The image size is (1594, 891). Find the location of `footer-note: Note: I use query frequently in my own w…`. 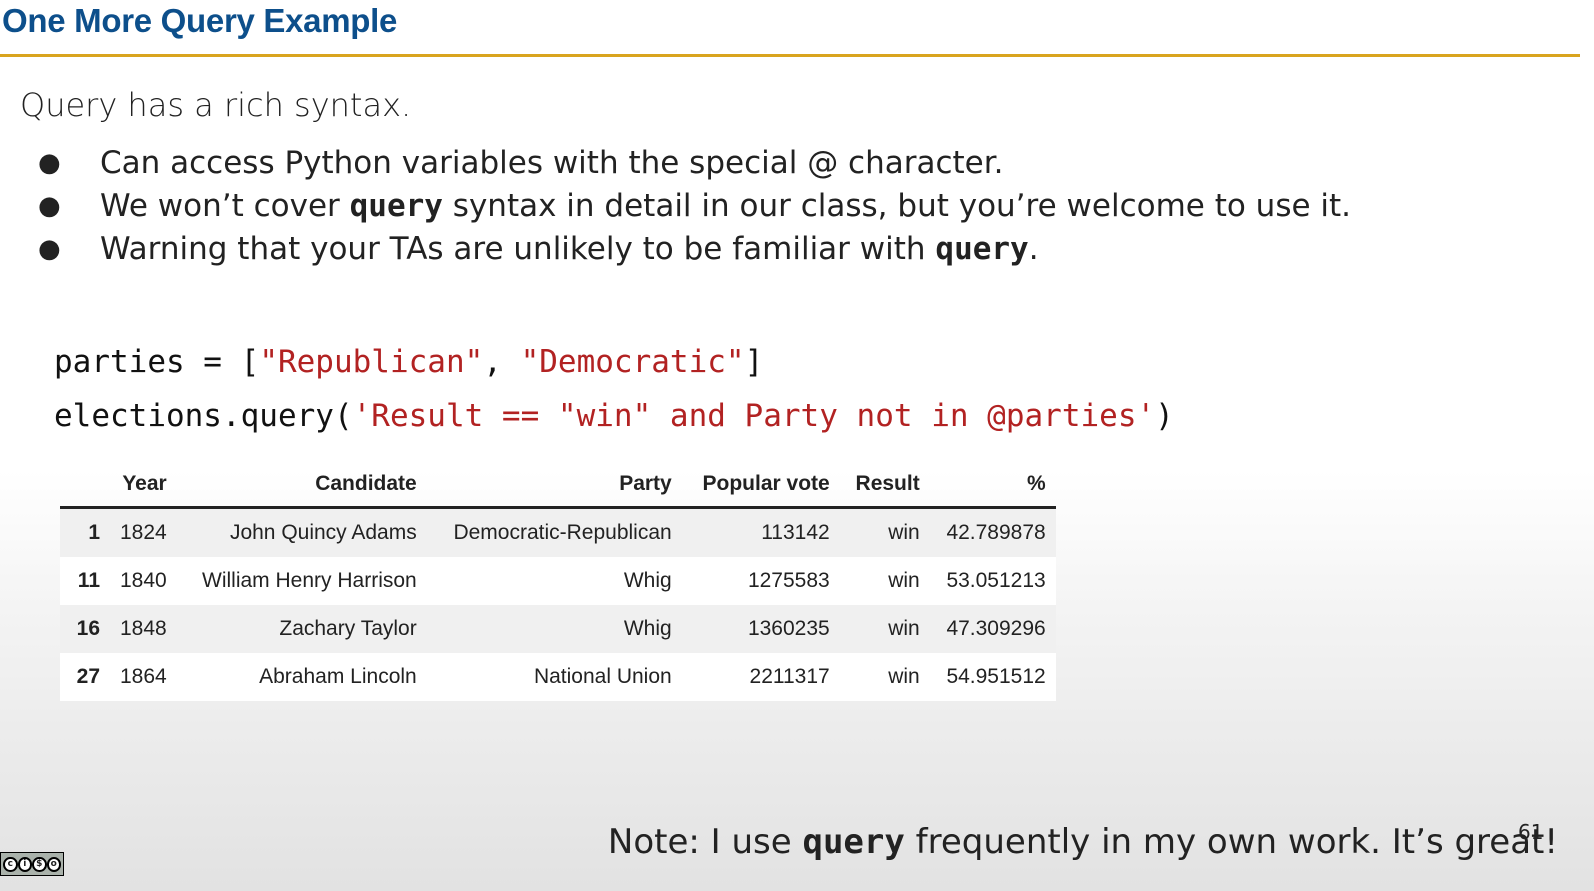

footer-note: Note: I use query frequently in my own w… is located at coordinates (1082, 842).